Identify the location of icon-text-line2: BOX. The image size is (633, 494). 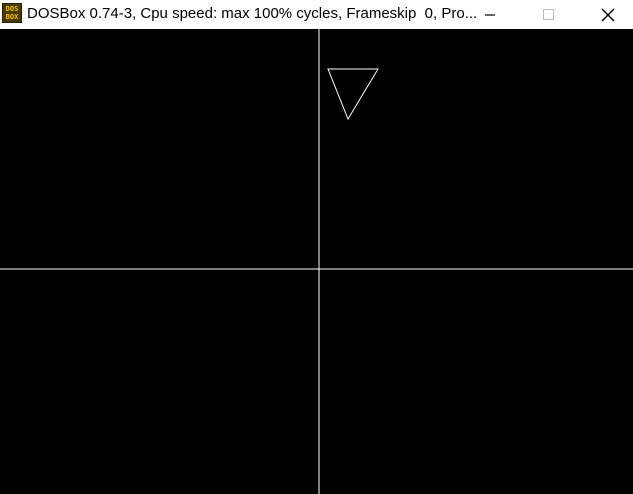
(12, 17).